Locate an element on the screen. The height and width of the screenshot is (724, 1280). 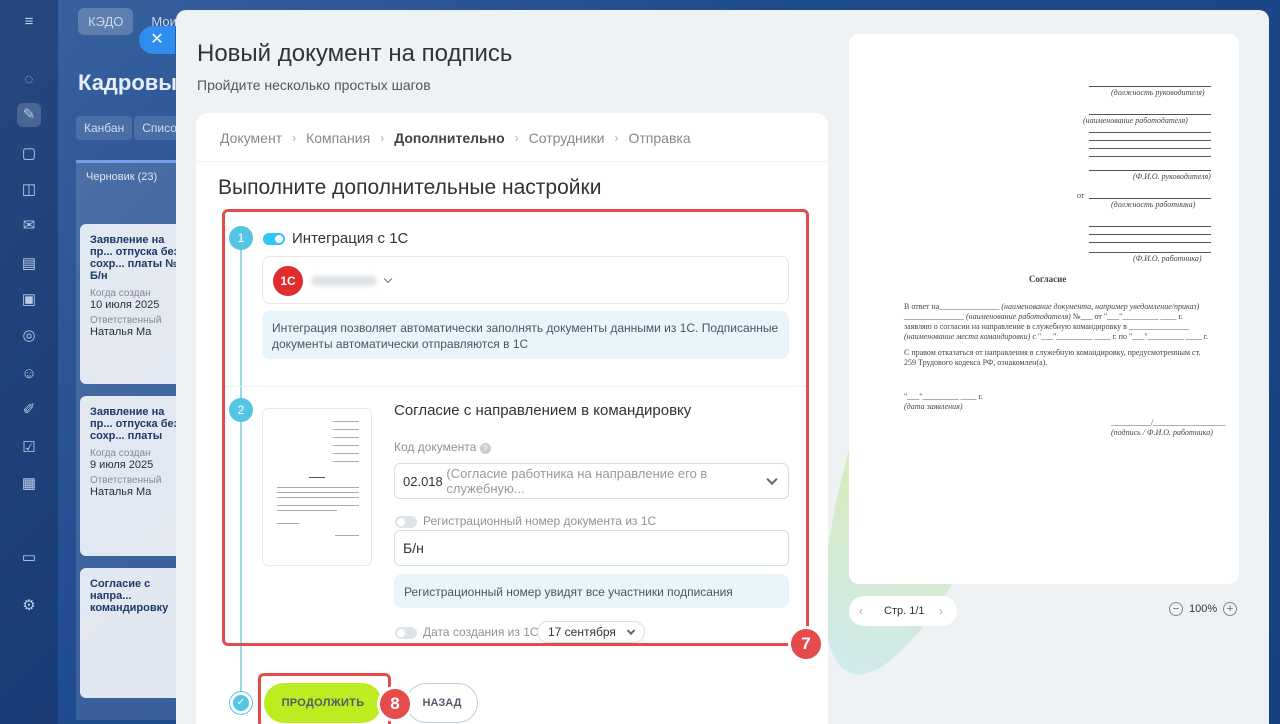
preview-text: №___ от "___"_________ ____ г. is located at coordinates (1127, 316).